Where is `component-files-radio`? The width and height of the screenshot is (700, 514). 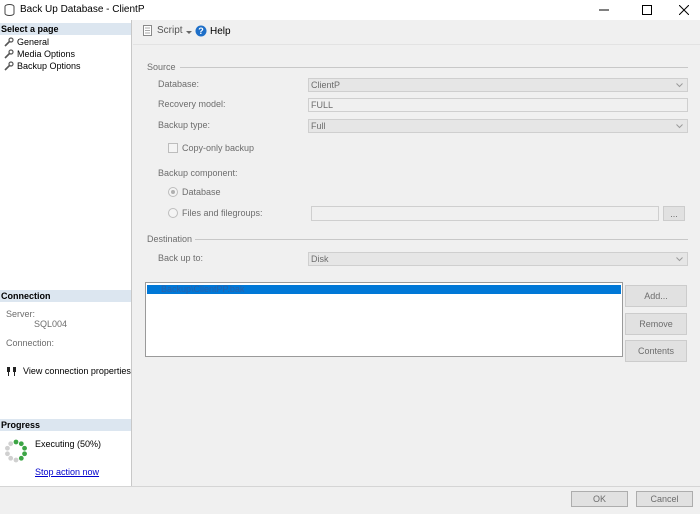 component-files-radio is located at coordinates (173, 213).